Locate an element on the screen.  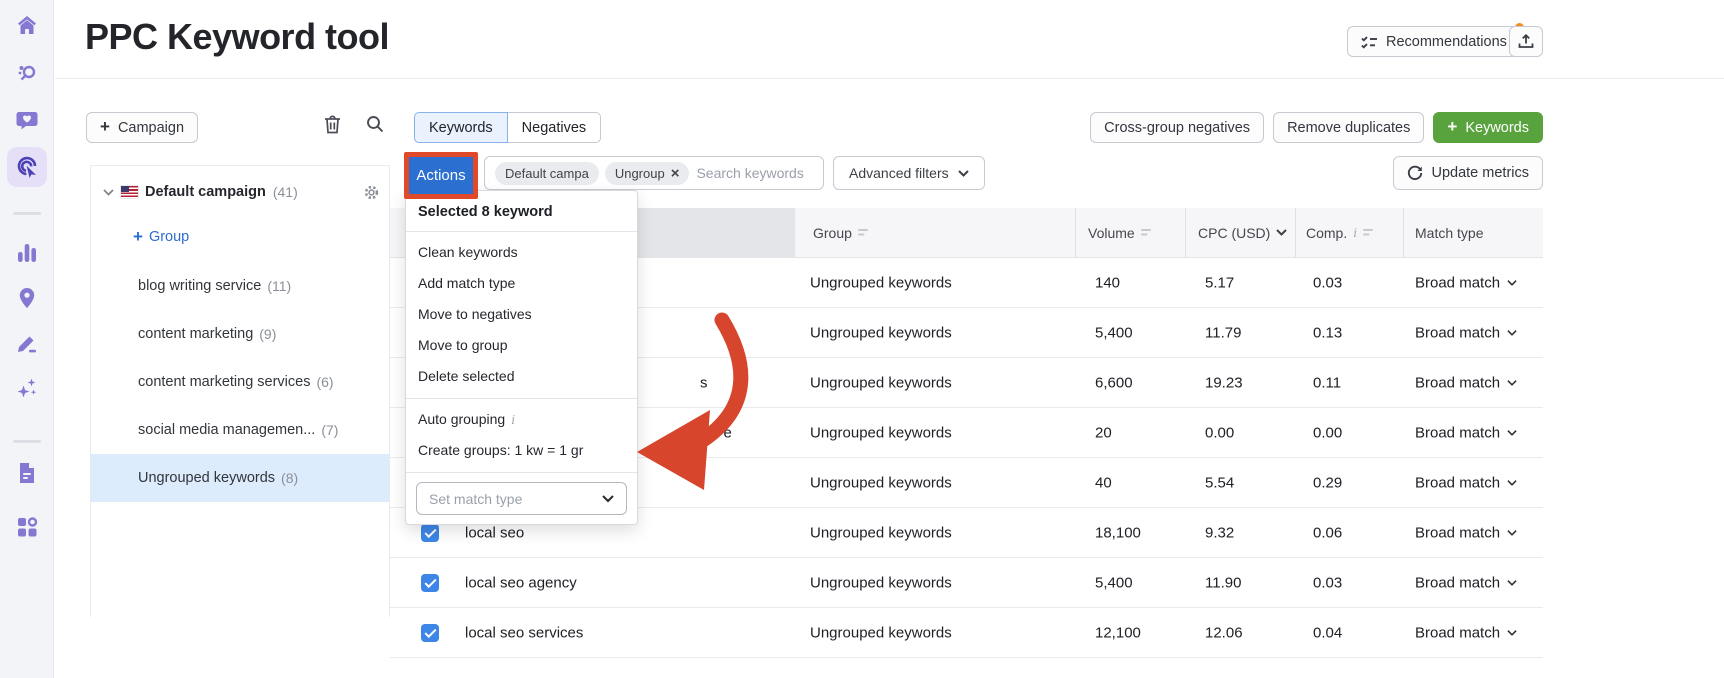
cpc-cell: 11.90 is located at coordinates (1223, 582).